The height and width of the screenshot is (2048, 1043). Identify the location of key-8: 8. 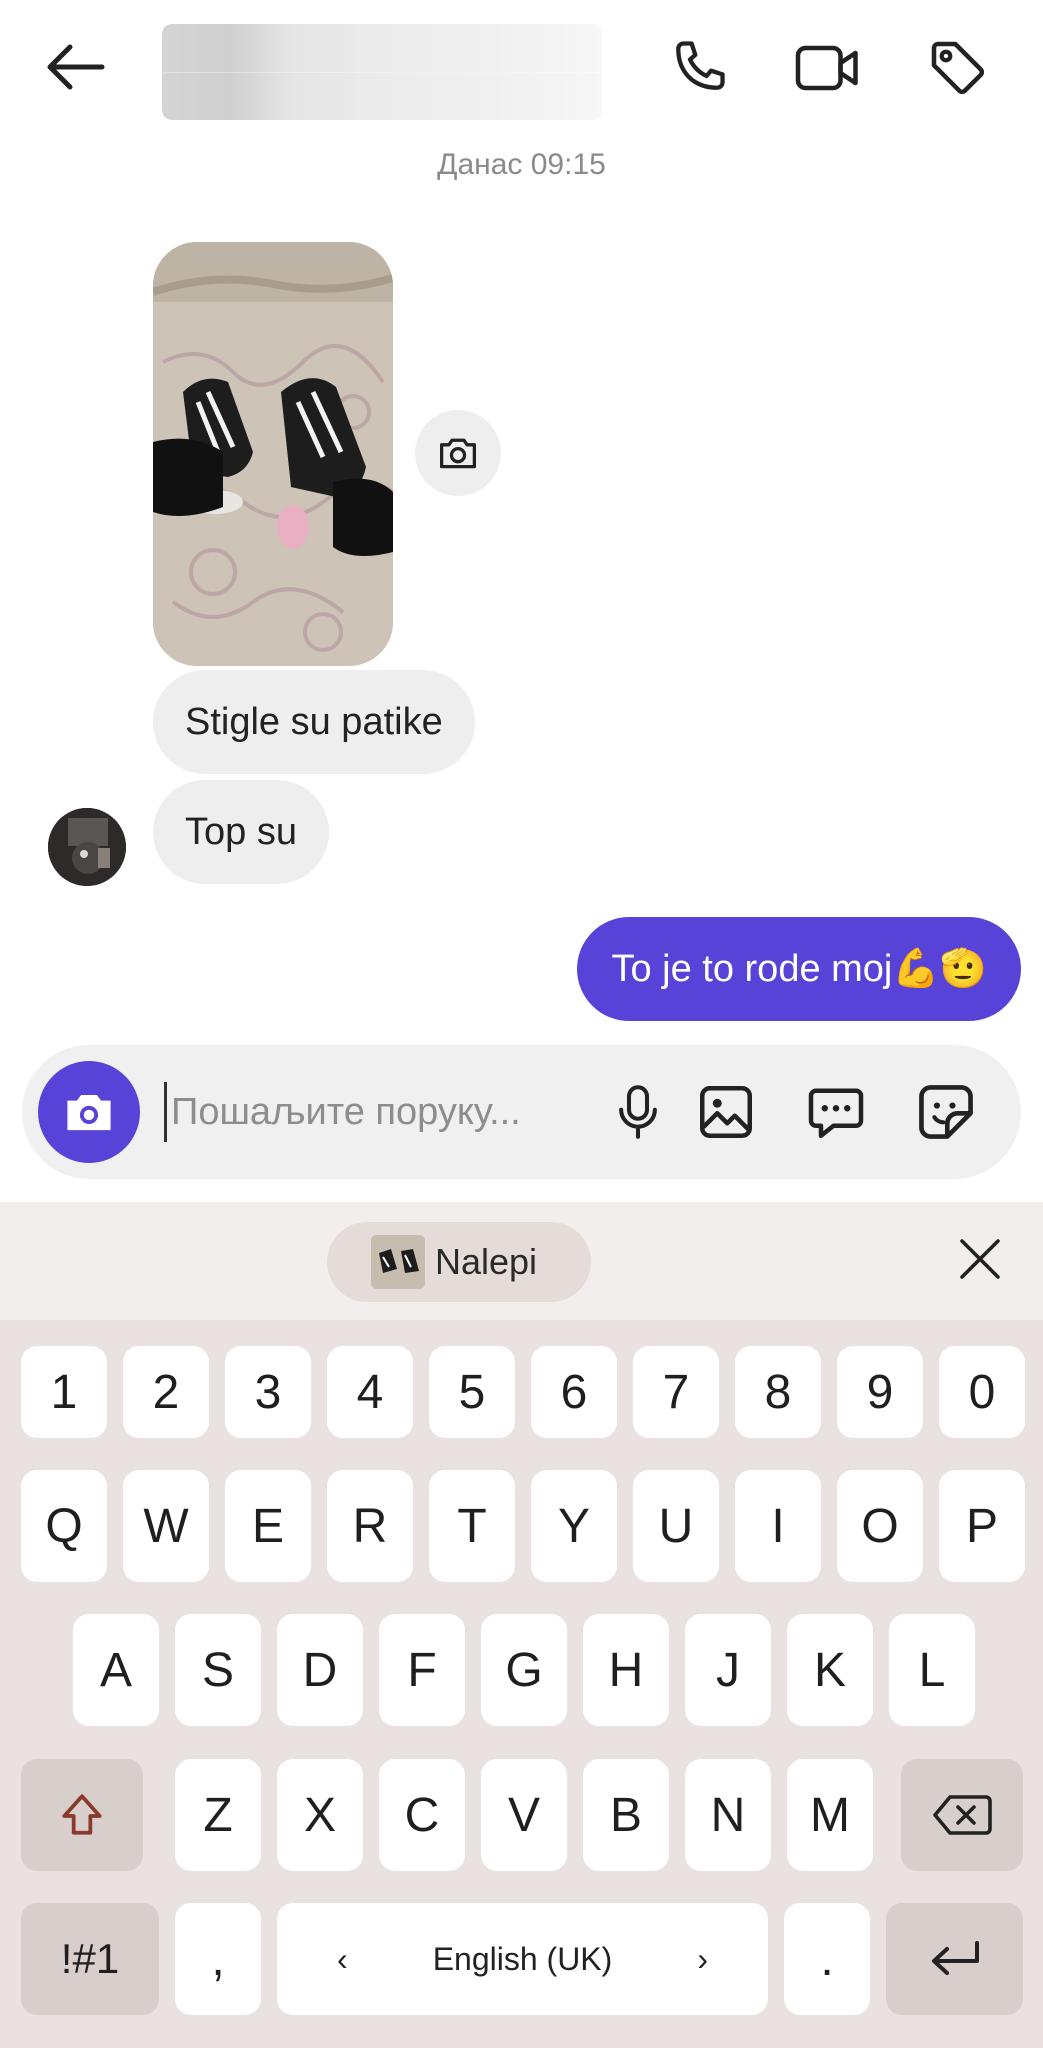
(778, 1392).